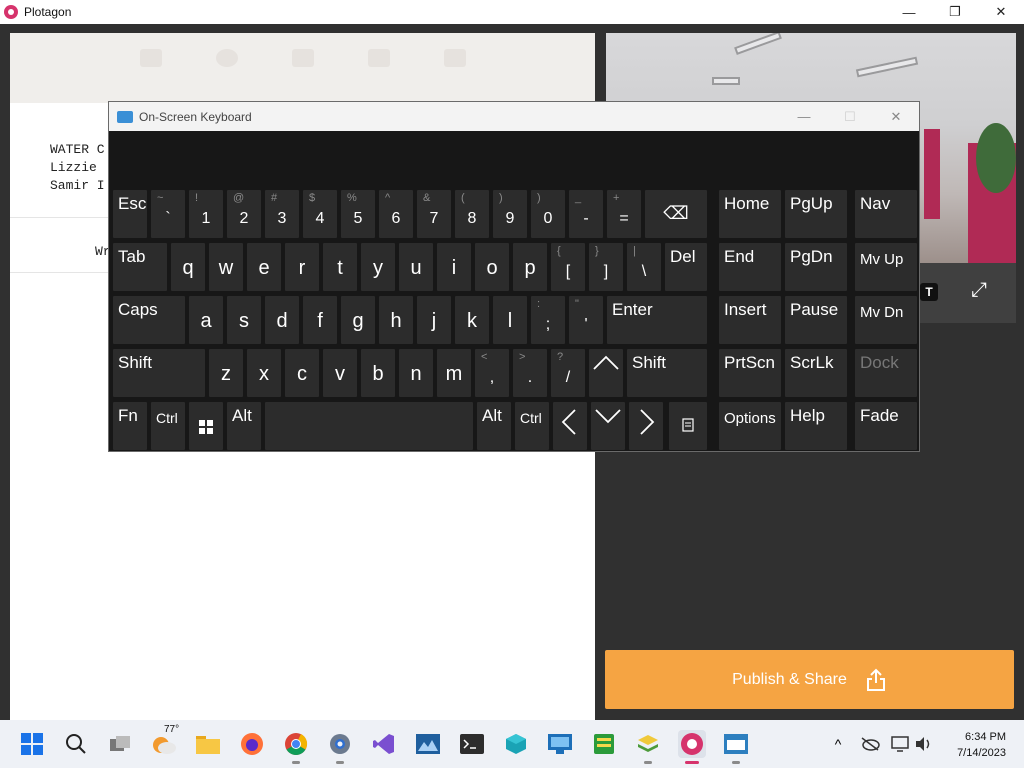 Image resolution: width=1024 pixels, height=768 pixels. I want to click on key-letter: b, so click(378, 373).